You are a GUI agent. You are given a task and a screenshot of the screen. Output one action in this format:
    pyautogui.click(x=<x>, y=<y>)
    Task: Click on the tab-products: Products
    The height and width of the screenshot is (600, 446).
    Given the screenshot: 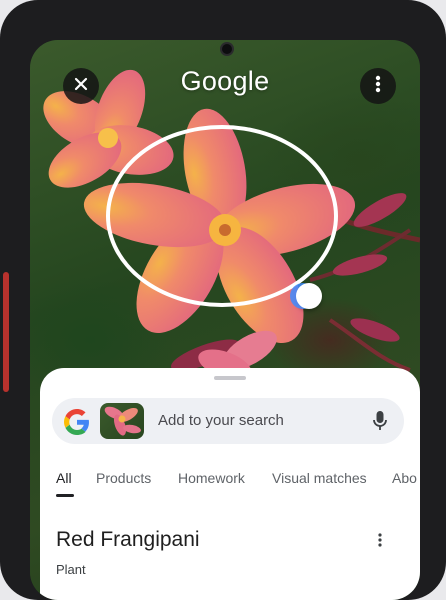 What is the action you would take?
    pyautogui.click(x=123, y=478)
    